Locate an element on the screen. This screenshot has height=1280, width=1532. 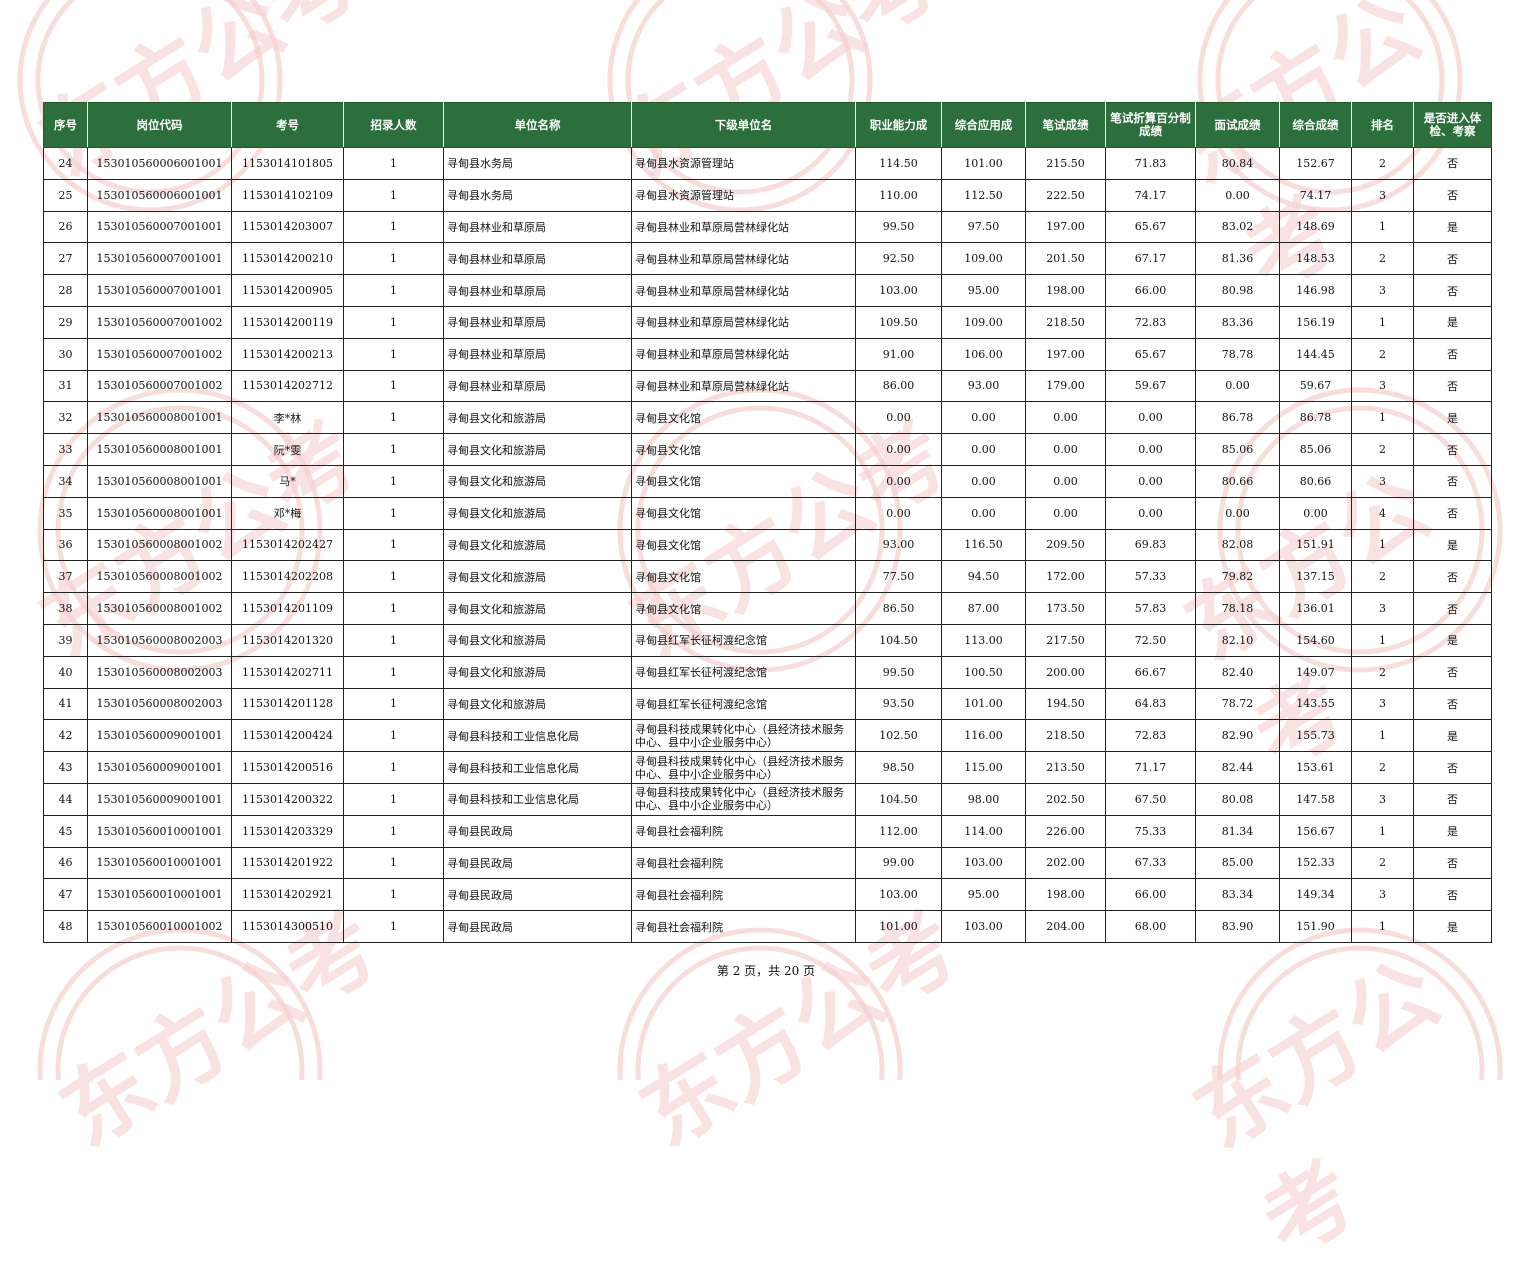
table-cell: 1153014200213 is located at coordinates (287, 354).